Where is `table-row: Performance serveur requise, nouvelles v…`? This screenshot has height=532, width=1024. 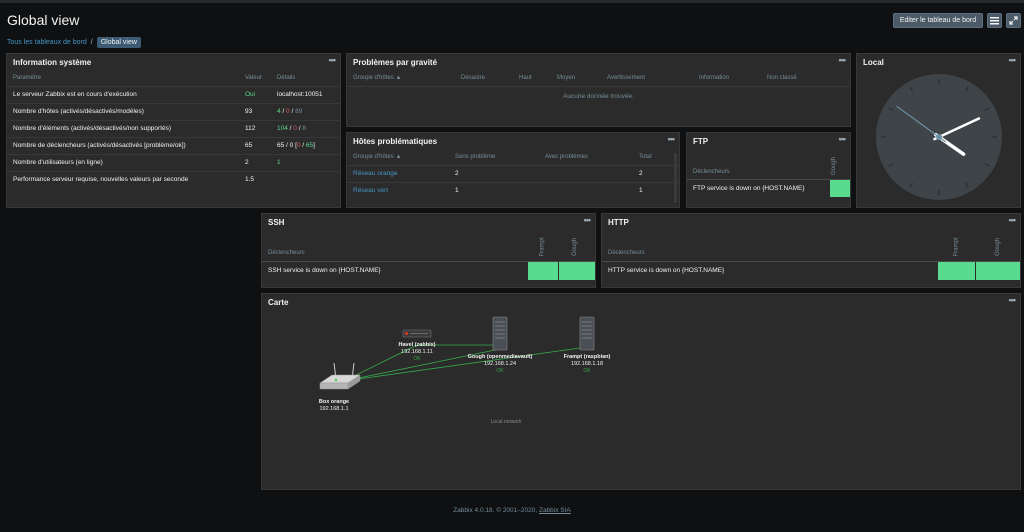 table-row: Performance serveur requise, nouvelles v… is located at coordinates (173, 179).